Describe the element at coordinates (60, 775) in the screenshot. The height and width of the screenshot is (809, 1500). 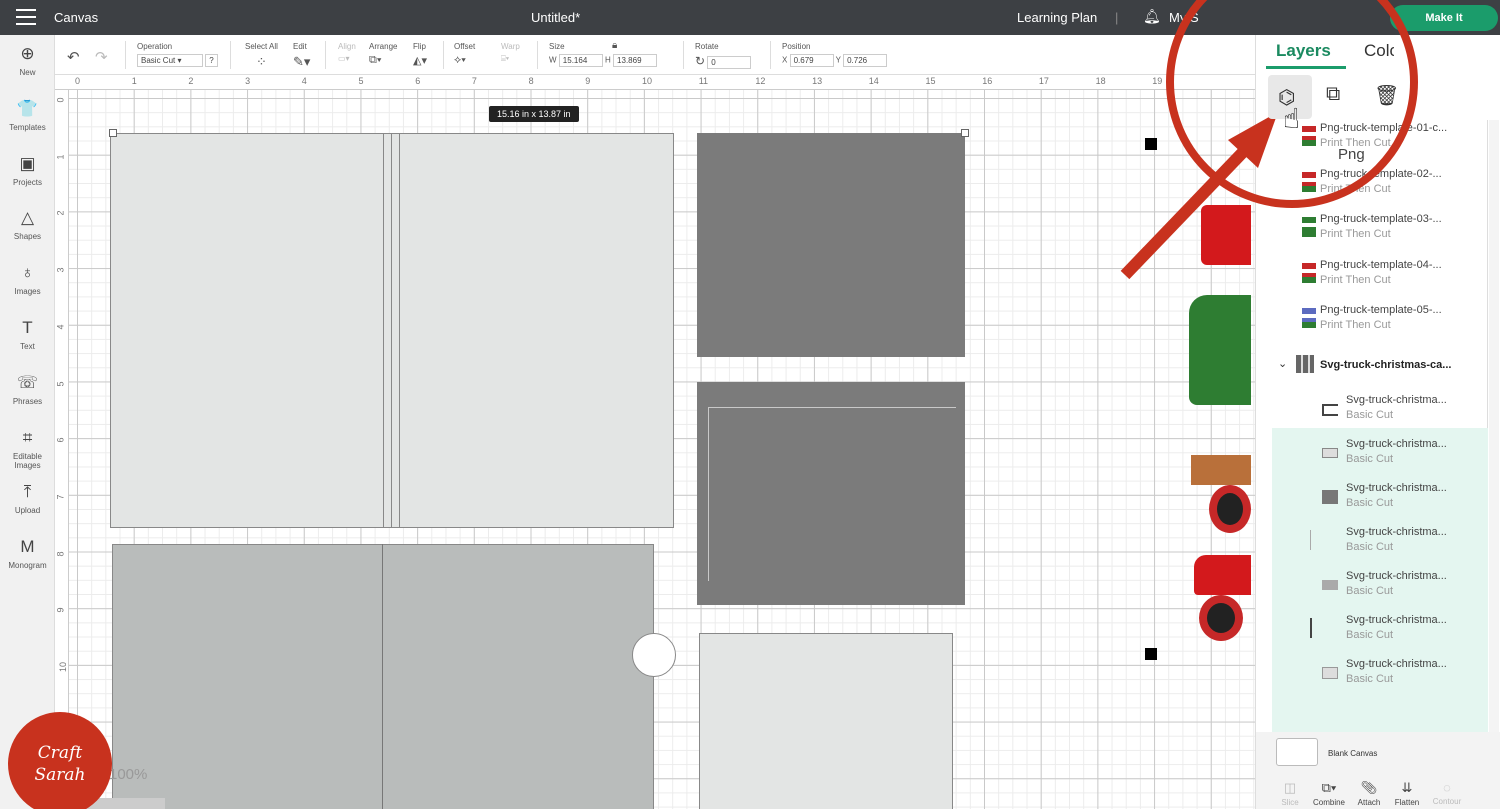
I see `svg-text: Sarah` at that location.